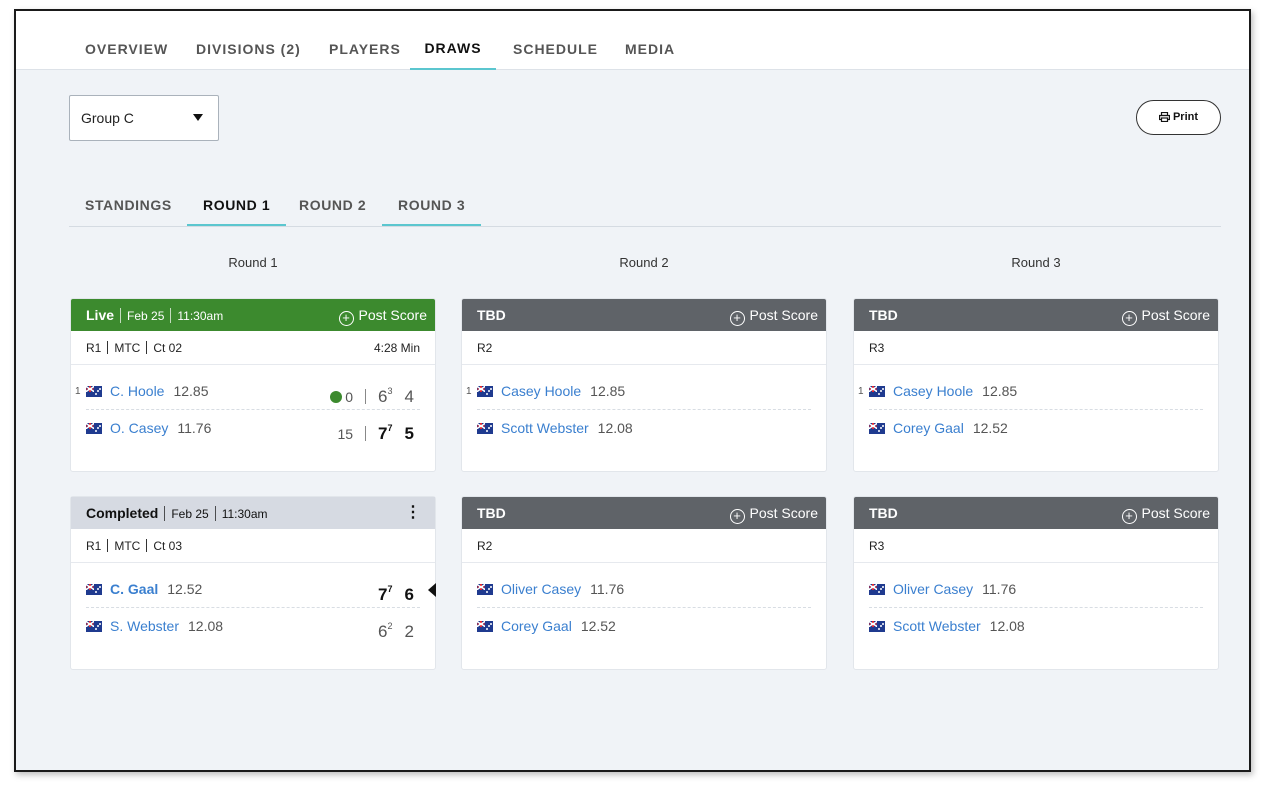  Describe the element at coordinates (877, 348) in the screenshot. I see `round-label: R3` at that location.